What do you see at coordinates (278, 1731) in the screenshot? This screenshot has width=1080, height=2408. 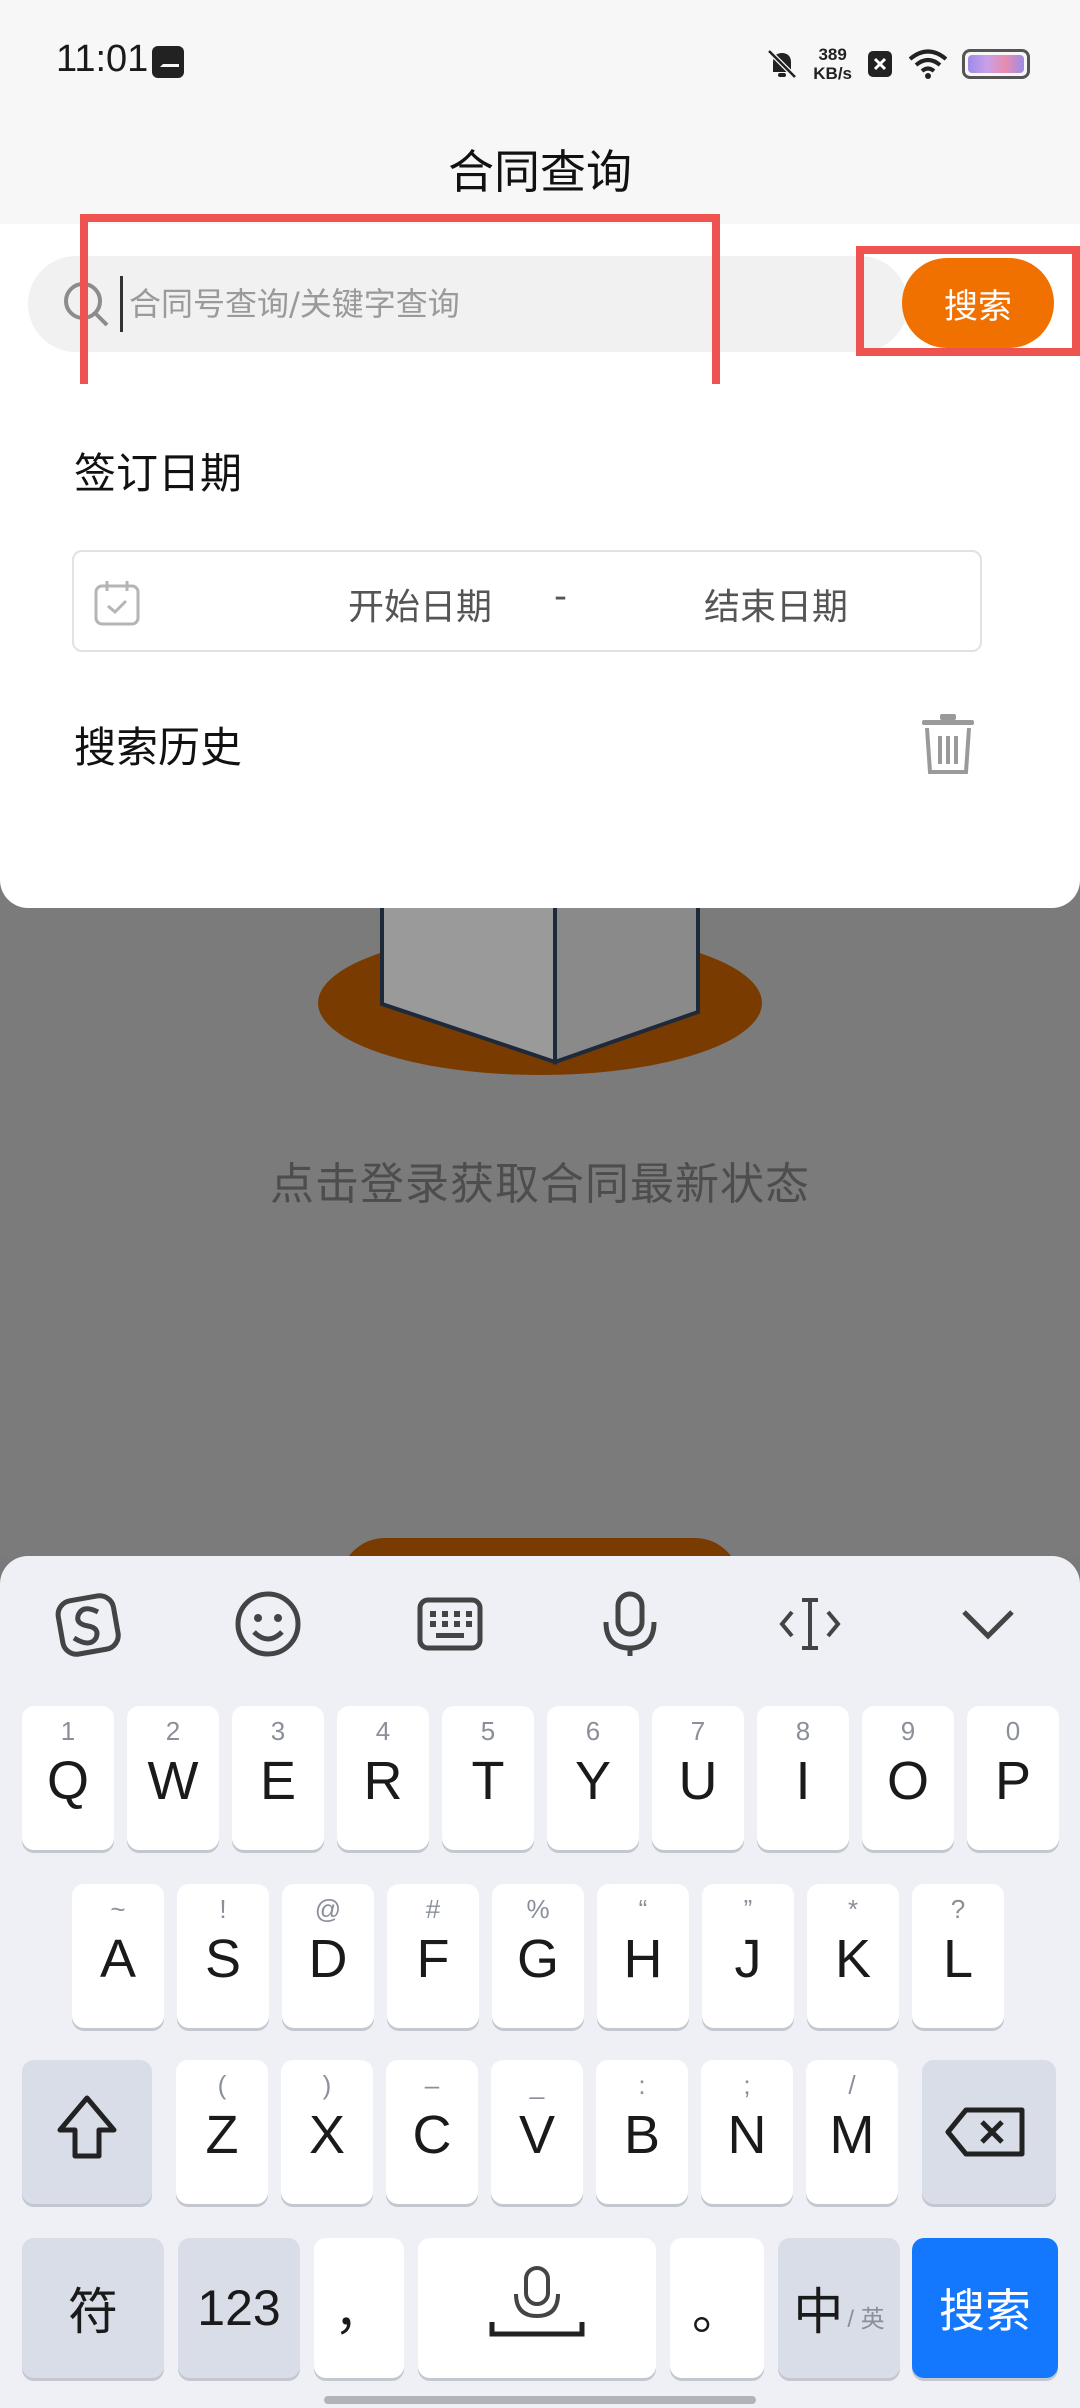 I see `key-hint: 3` at bounding box center [278, 1731].